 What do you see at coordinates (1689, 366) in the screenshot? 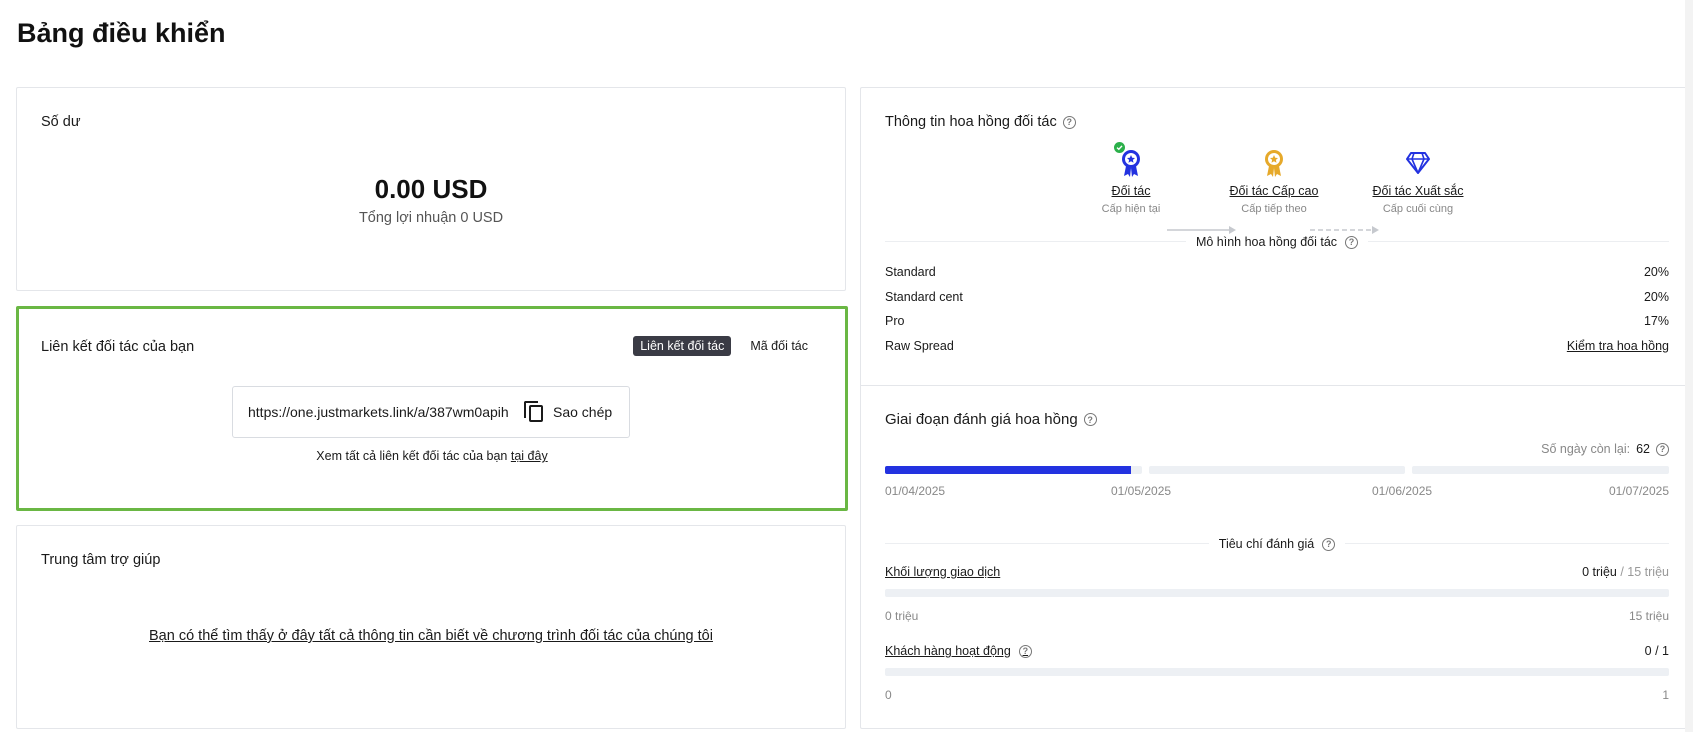
I see `scrollbar` at bounding box center [1689, 366].